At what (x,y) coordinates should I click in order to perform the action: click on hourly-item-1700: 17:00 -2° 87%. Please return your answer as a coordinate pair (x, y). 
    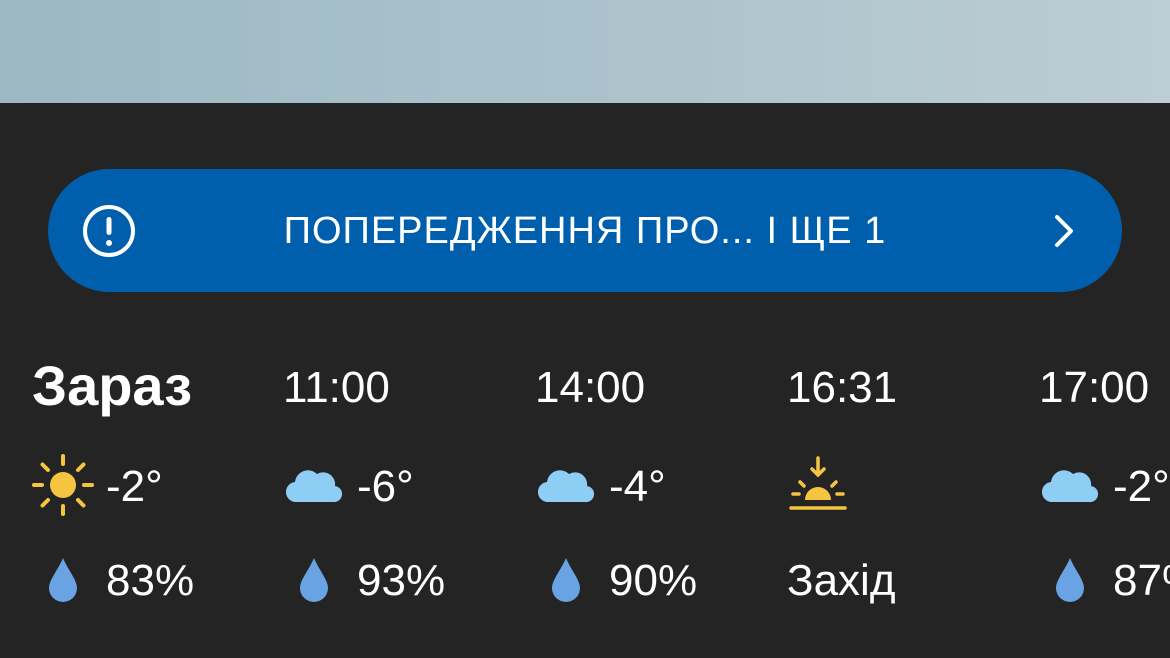
    Looking at the image, I should click on (1104, 492).